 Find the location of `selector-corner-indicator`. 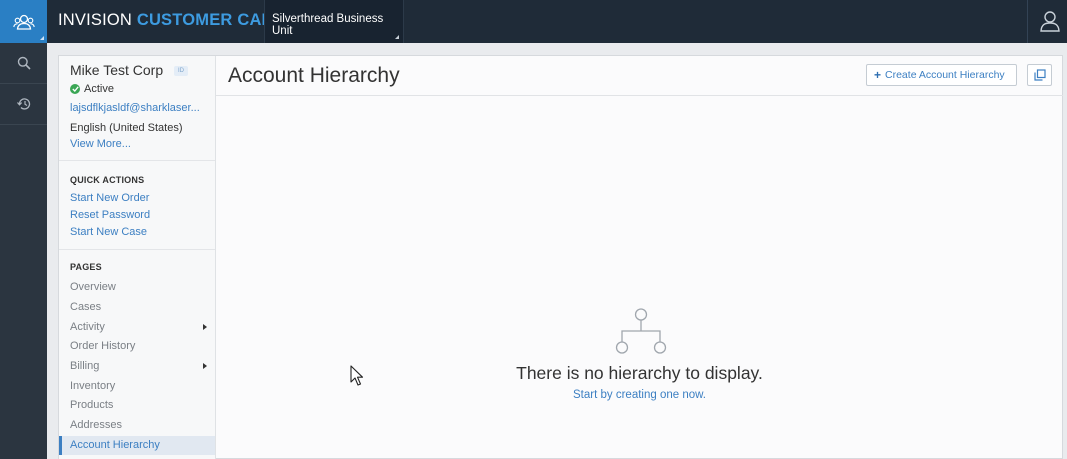

selector-corner-indicator is located at coordinates (397, 37).